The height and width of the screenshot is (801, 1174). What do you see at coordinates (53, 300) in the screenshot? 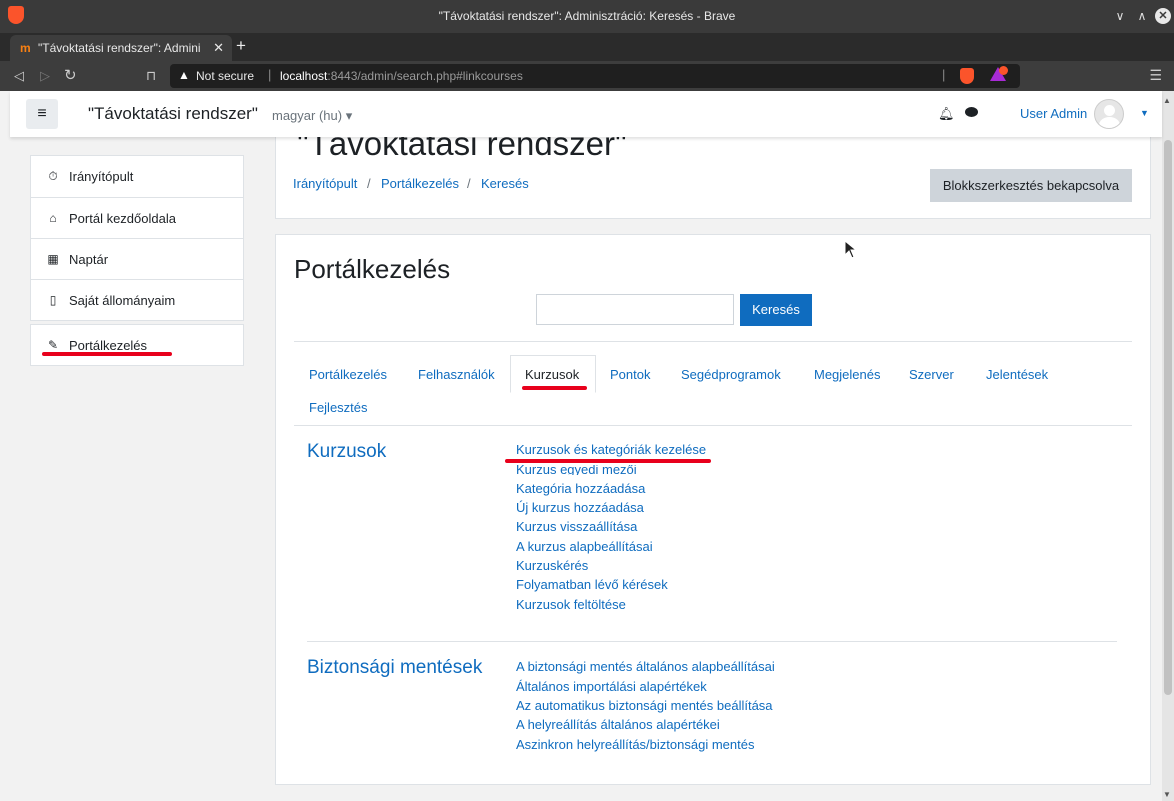
I see `file-icon: ▯` at bounding box center [53, 300].